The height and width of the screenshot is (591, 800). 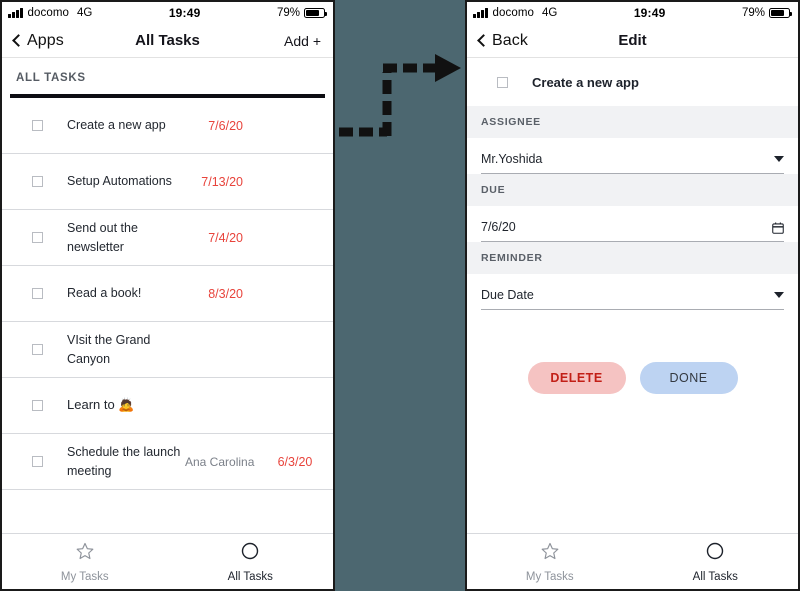 I want to click on section-header-all-tasks: ALL TASKS, so click(x=51, y=78).